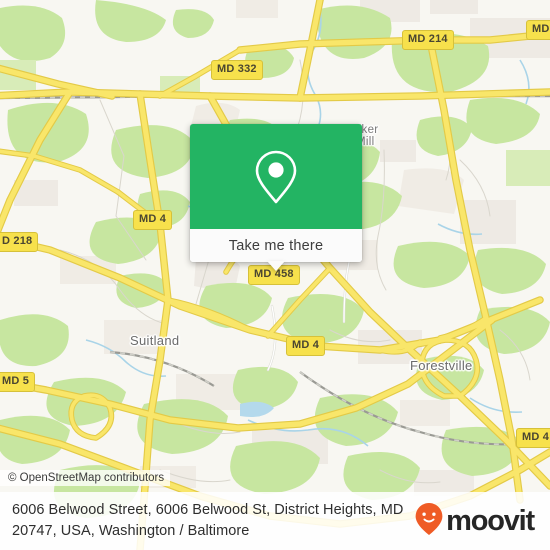 The image size is (550, 550). I want to click on osm-attribution: © OpenStreetMap contributors, so click(85, 478).